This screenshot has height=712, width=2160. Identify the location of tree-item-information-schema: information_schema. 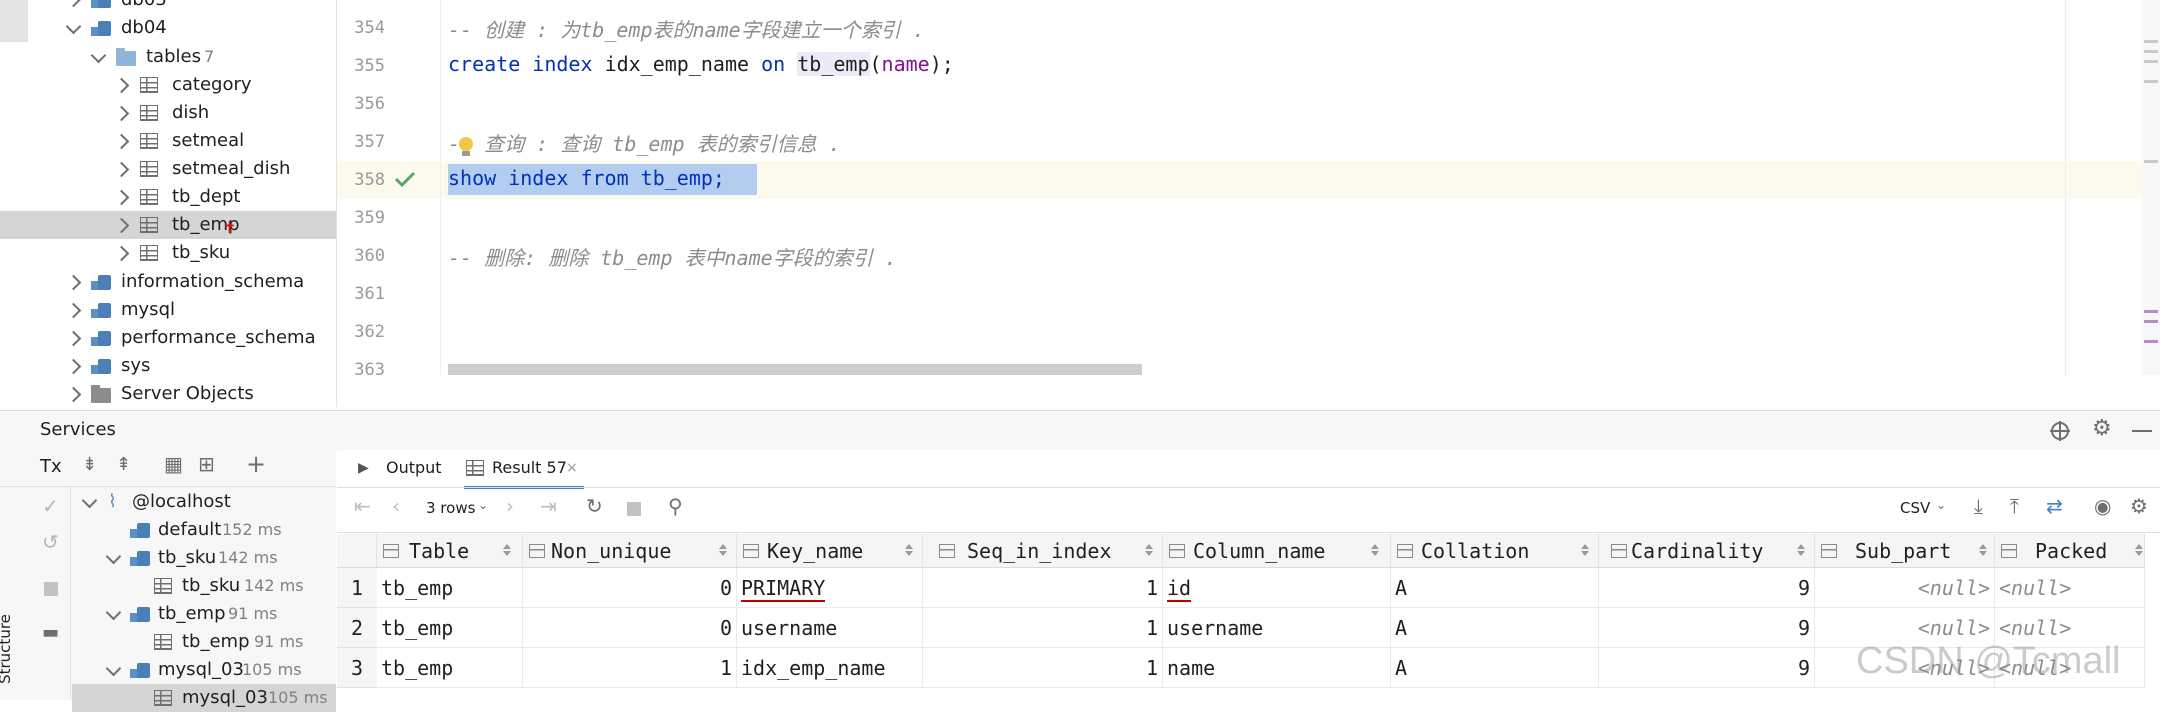
(168, 282).